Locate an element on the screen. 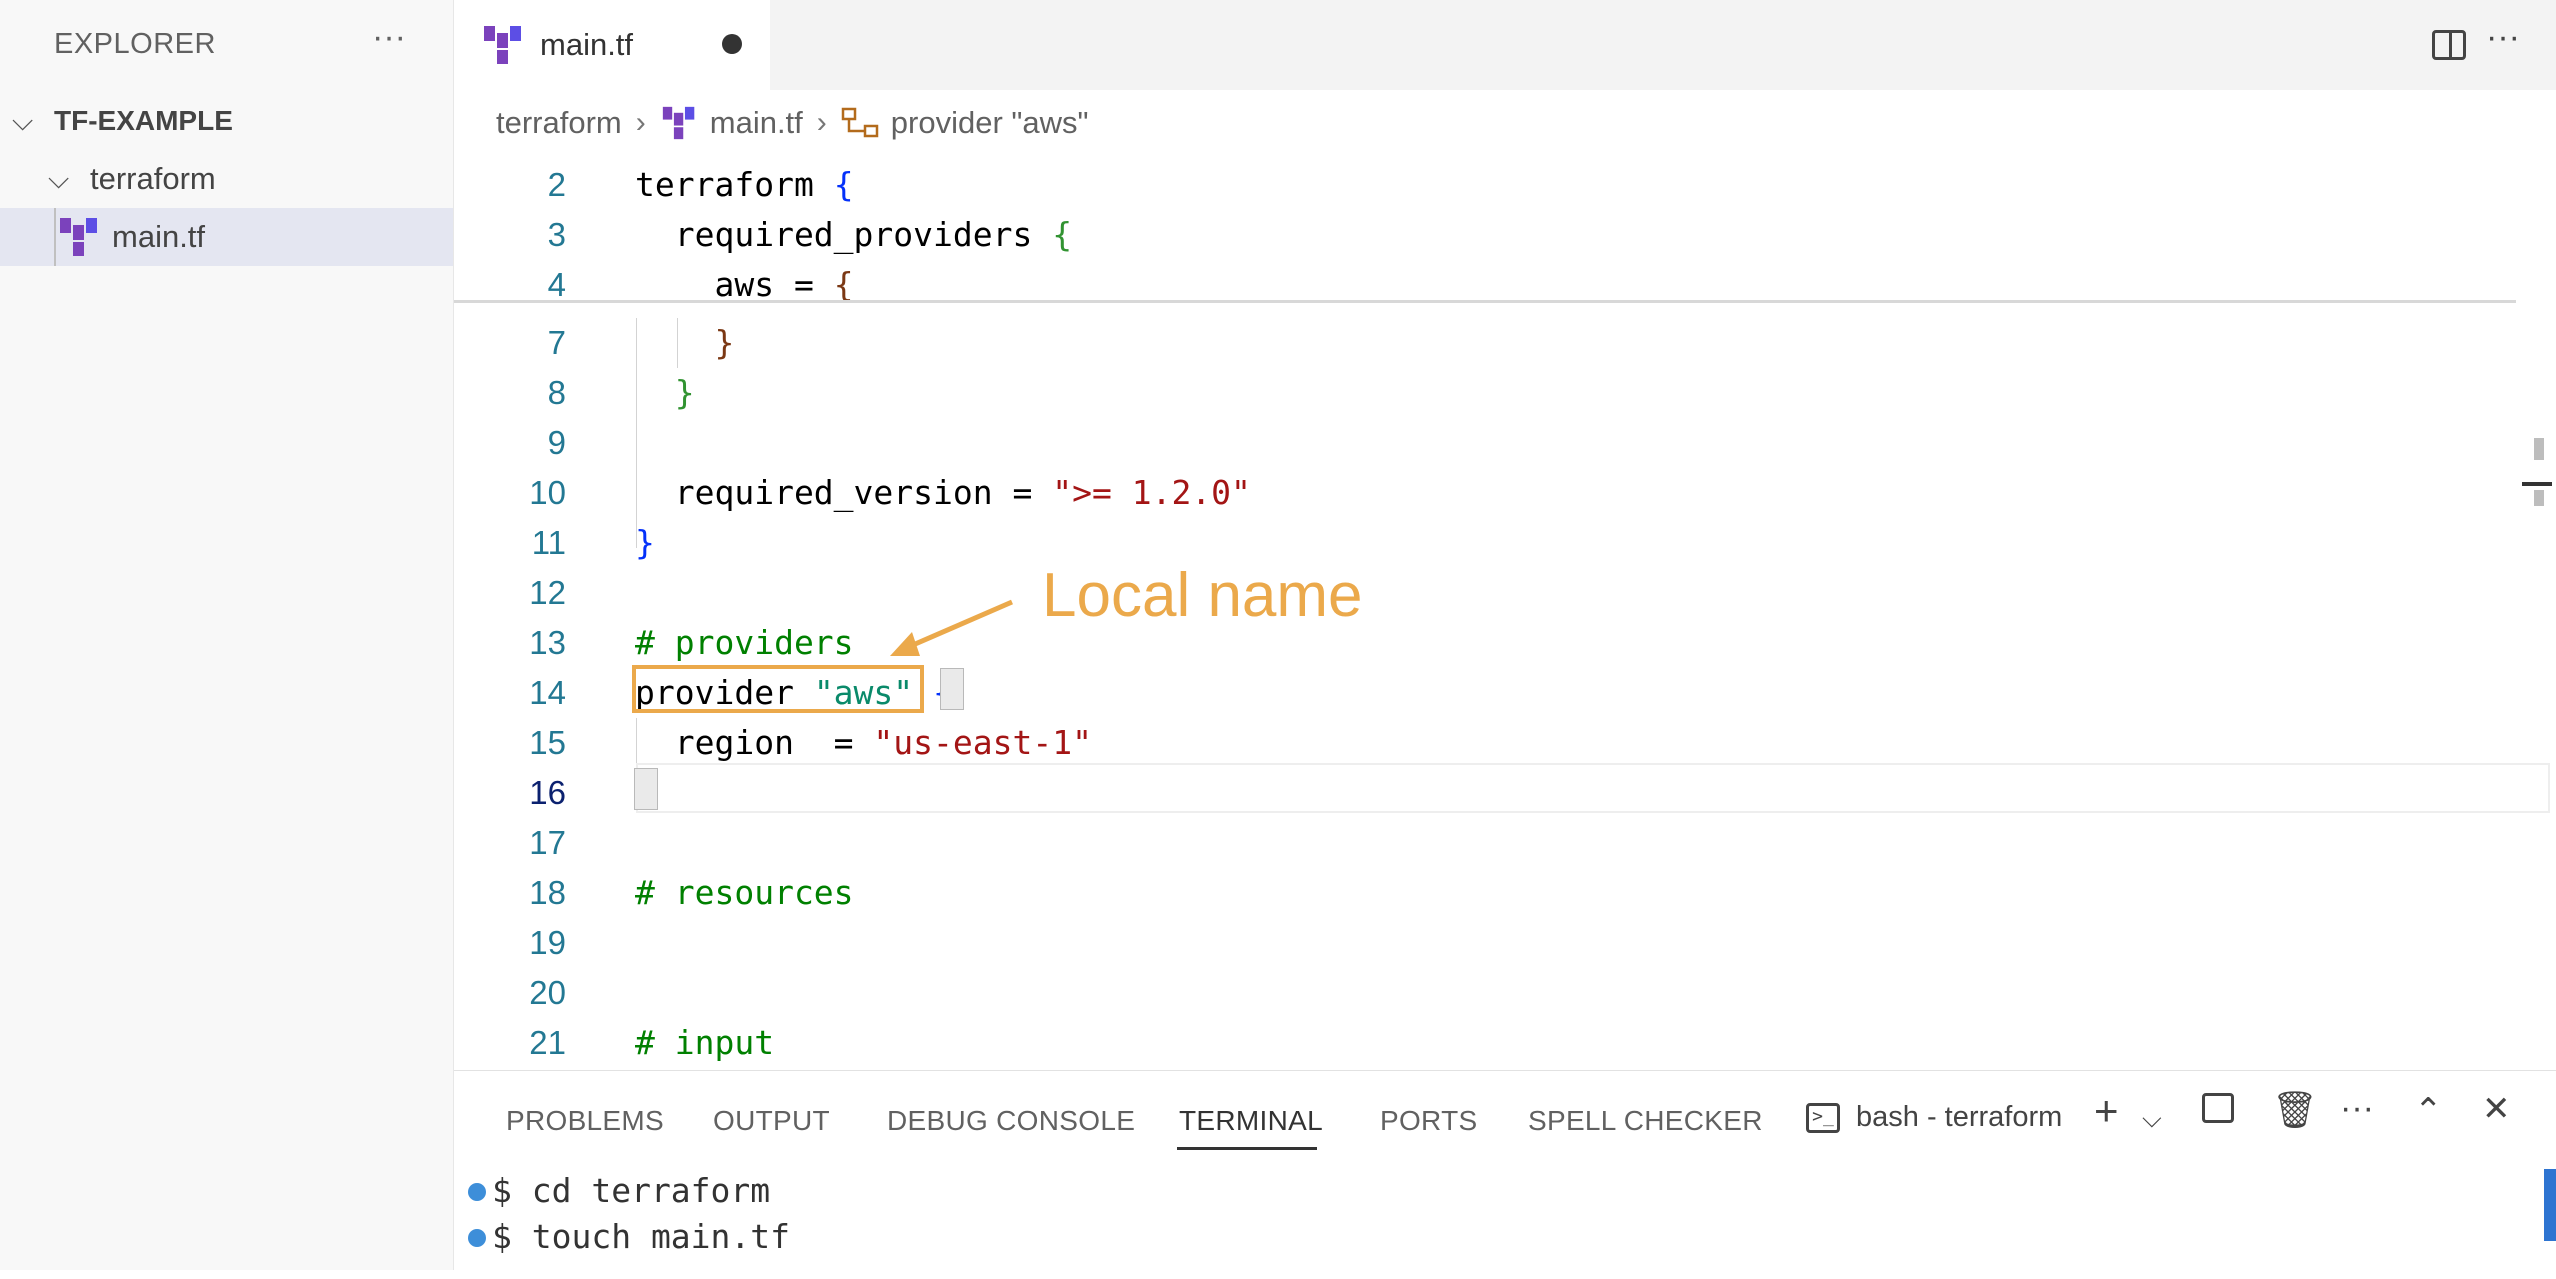 The width and height of the screenshot is (2556, 1279). close-panel-icon: ✕ is located at coordinates (2496, 1109).